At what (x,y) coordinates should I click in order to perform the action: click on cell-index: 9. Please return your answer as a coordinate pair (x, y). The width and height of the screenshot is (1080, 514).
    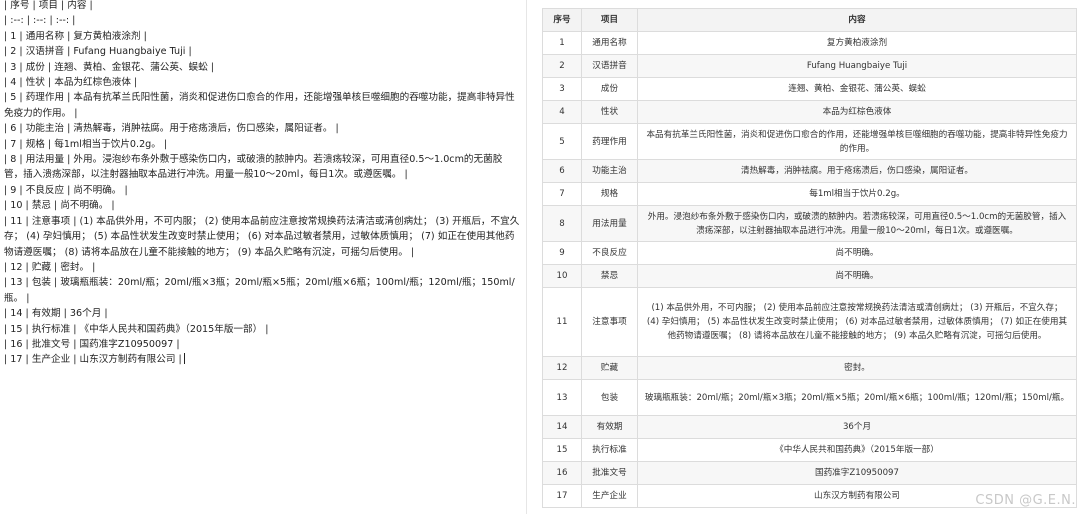
    Looking at the image, I should click on (562, 253).